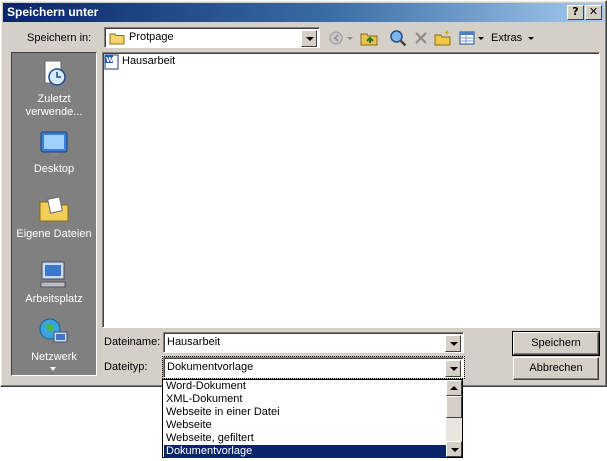 The height and width of the screenshot is (461, 607). Describe the element at coordinates (369, 38) in the screenshot. I see `up-folder-icon` at that location.